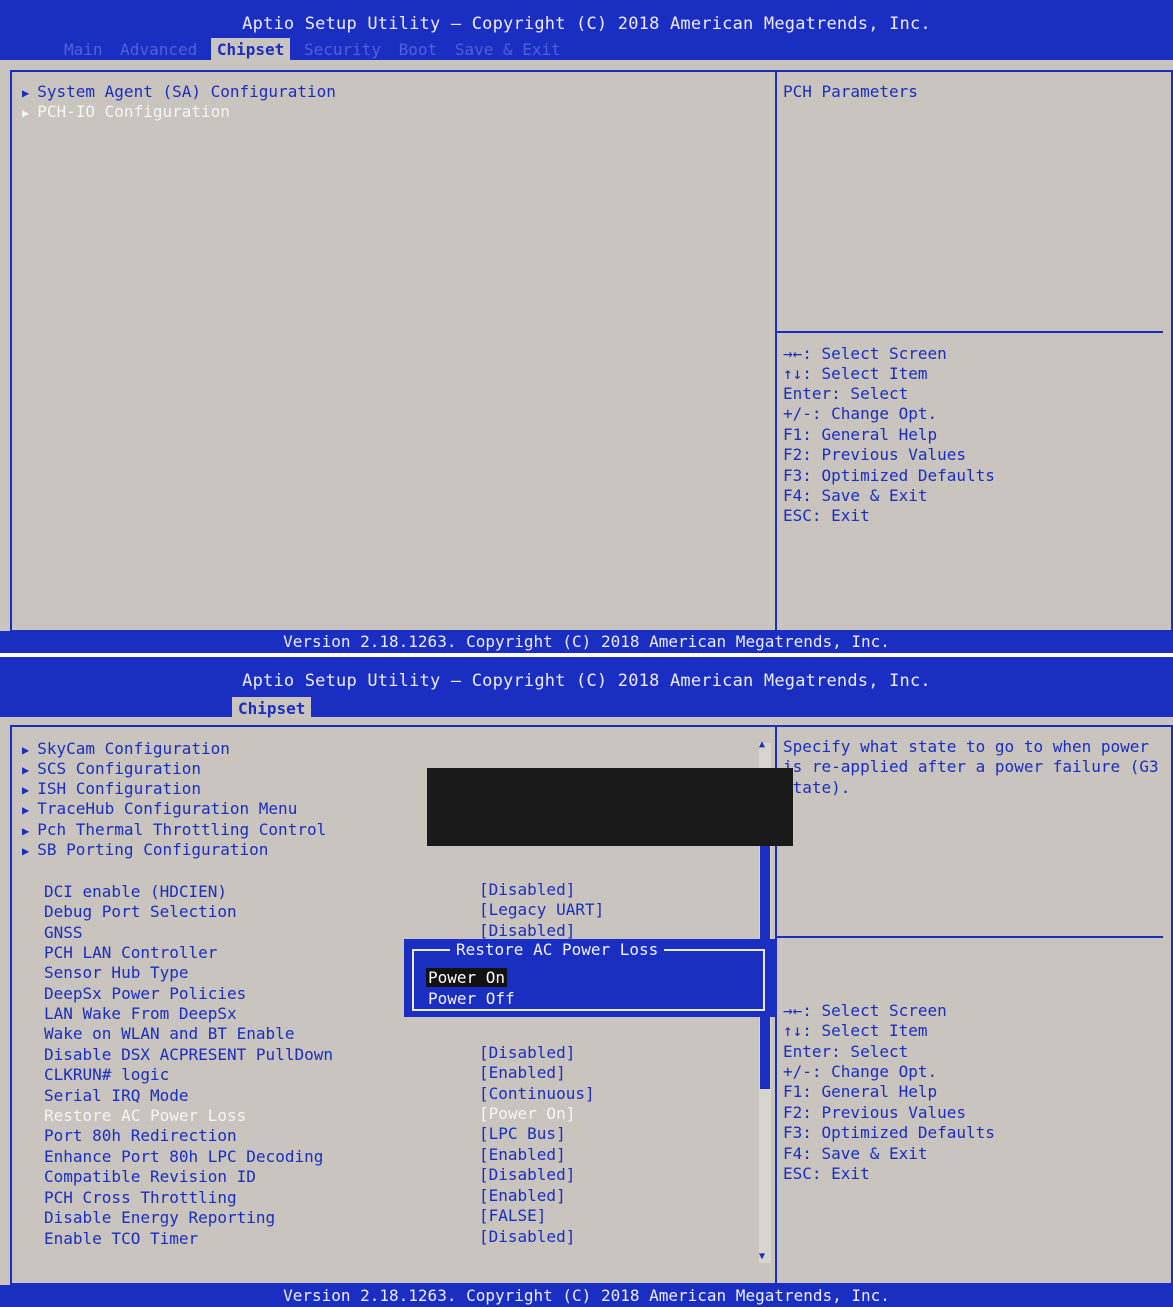 This screenshot has width=1173, height=1307. I want to click on submenu-label: TraceHub Configuration Menu, so click(167, 808).